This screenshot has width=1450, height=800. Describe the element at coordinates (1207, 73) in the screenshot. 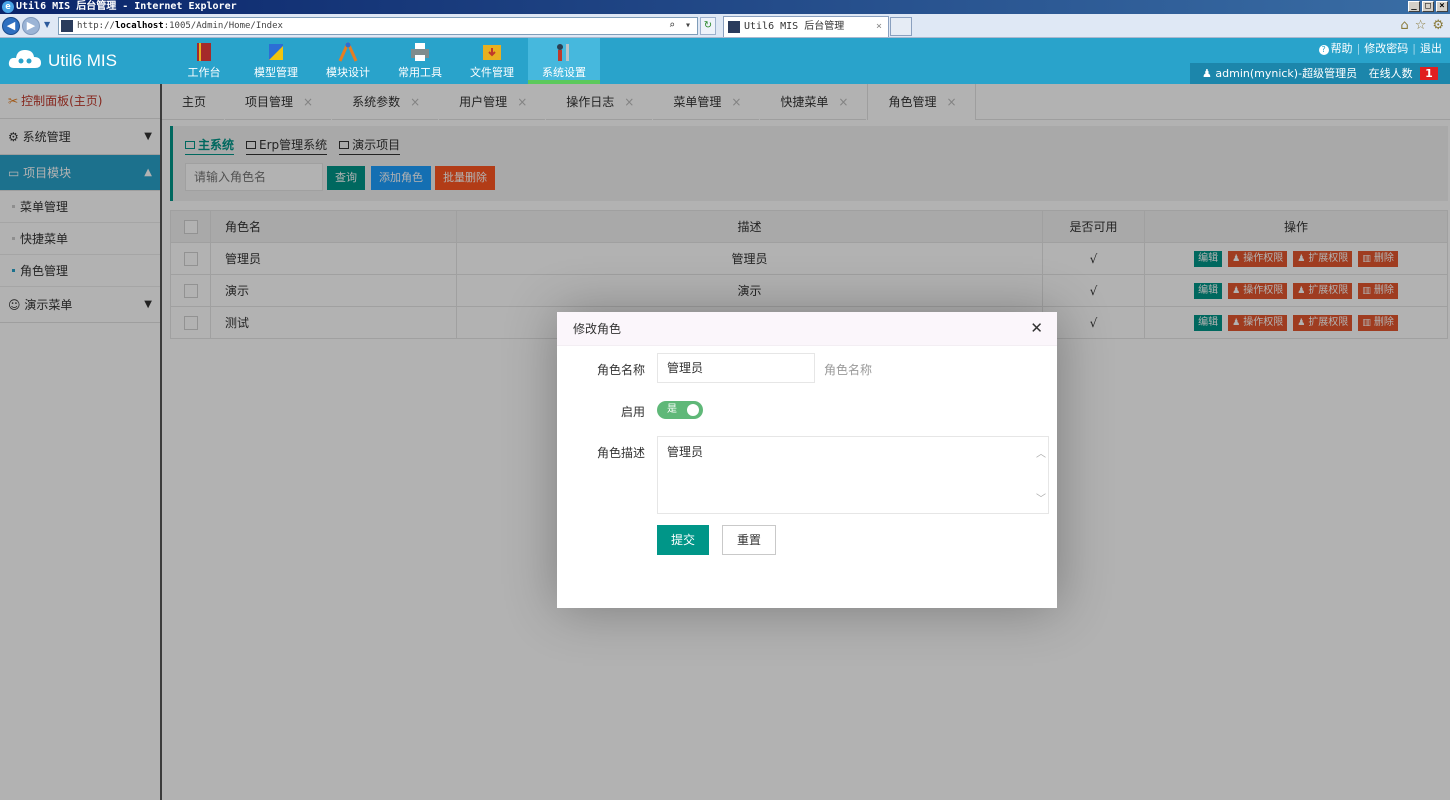

I see `user-icon: ♟` at that location.